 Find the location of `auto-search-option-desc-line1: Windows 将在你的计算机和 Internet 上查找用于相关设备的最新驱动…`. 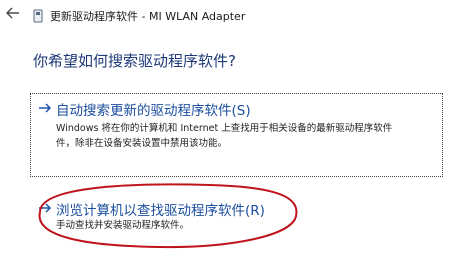

auto-search-option-desc-line1: Windows 将在你的计算机和 Internet 上查找用于相关设备的最新驱动… is located at coordinates (224, 128).